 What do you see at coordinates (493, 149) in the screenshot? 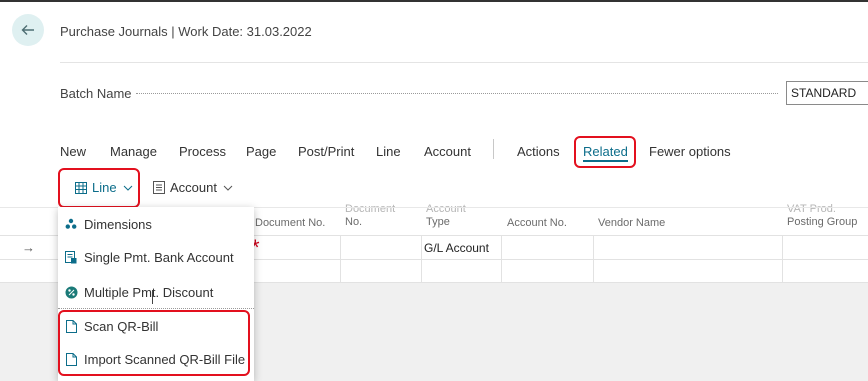
I see `action-separator` at bounding box center [493, 149].